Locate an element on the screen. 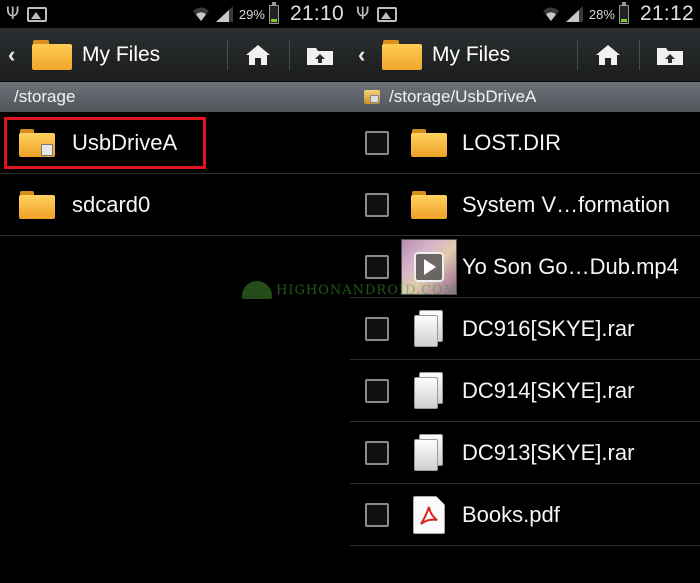  list-item: DC913[SKYE].rar is located at coordinates (525, 453).